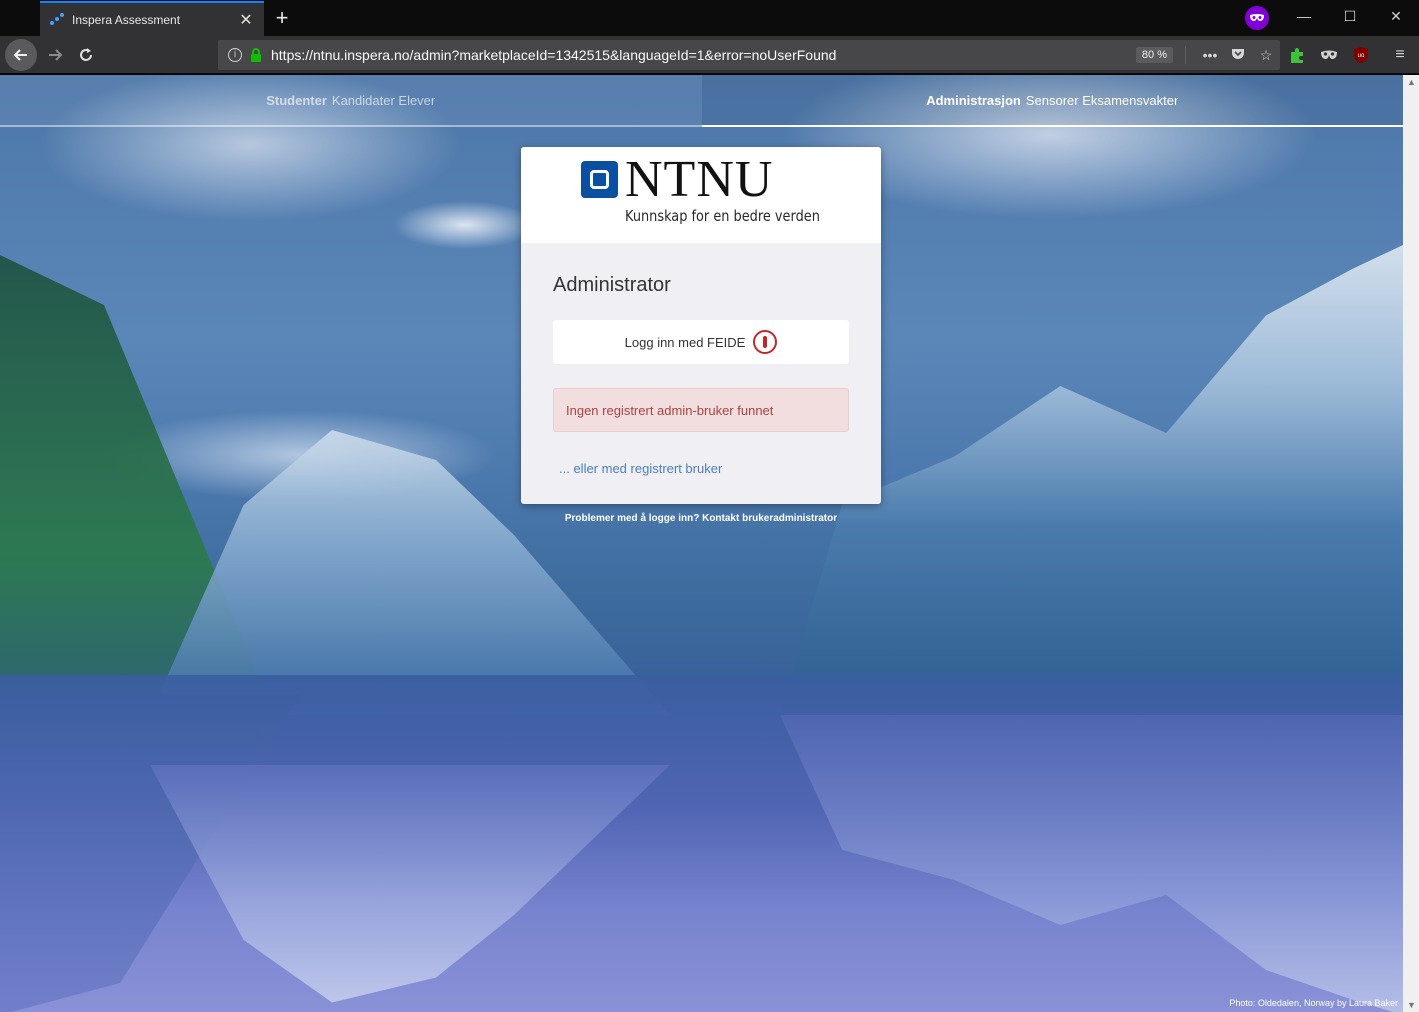  Describe the element at coordinates (973, 100) in the screenshot. I see `tab-administrasjon-label: Administrasjon` at that location.